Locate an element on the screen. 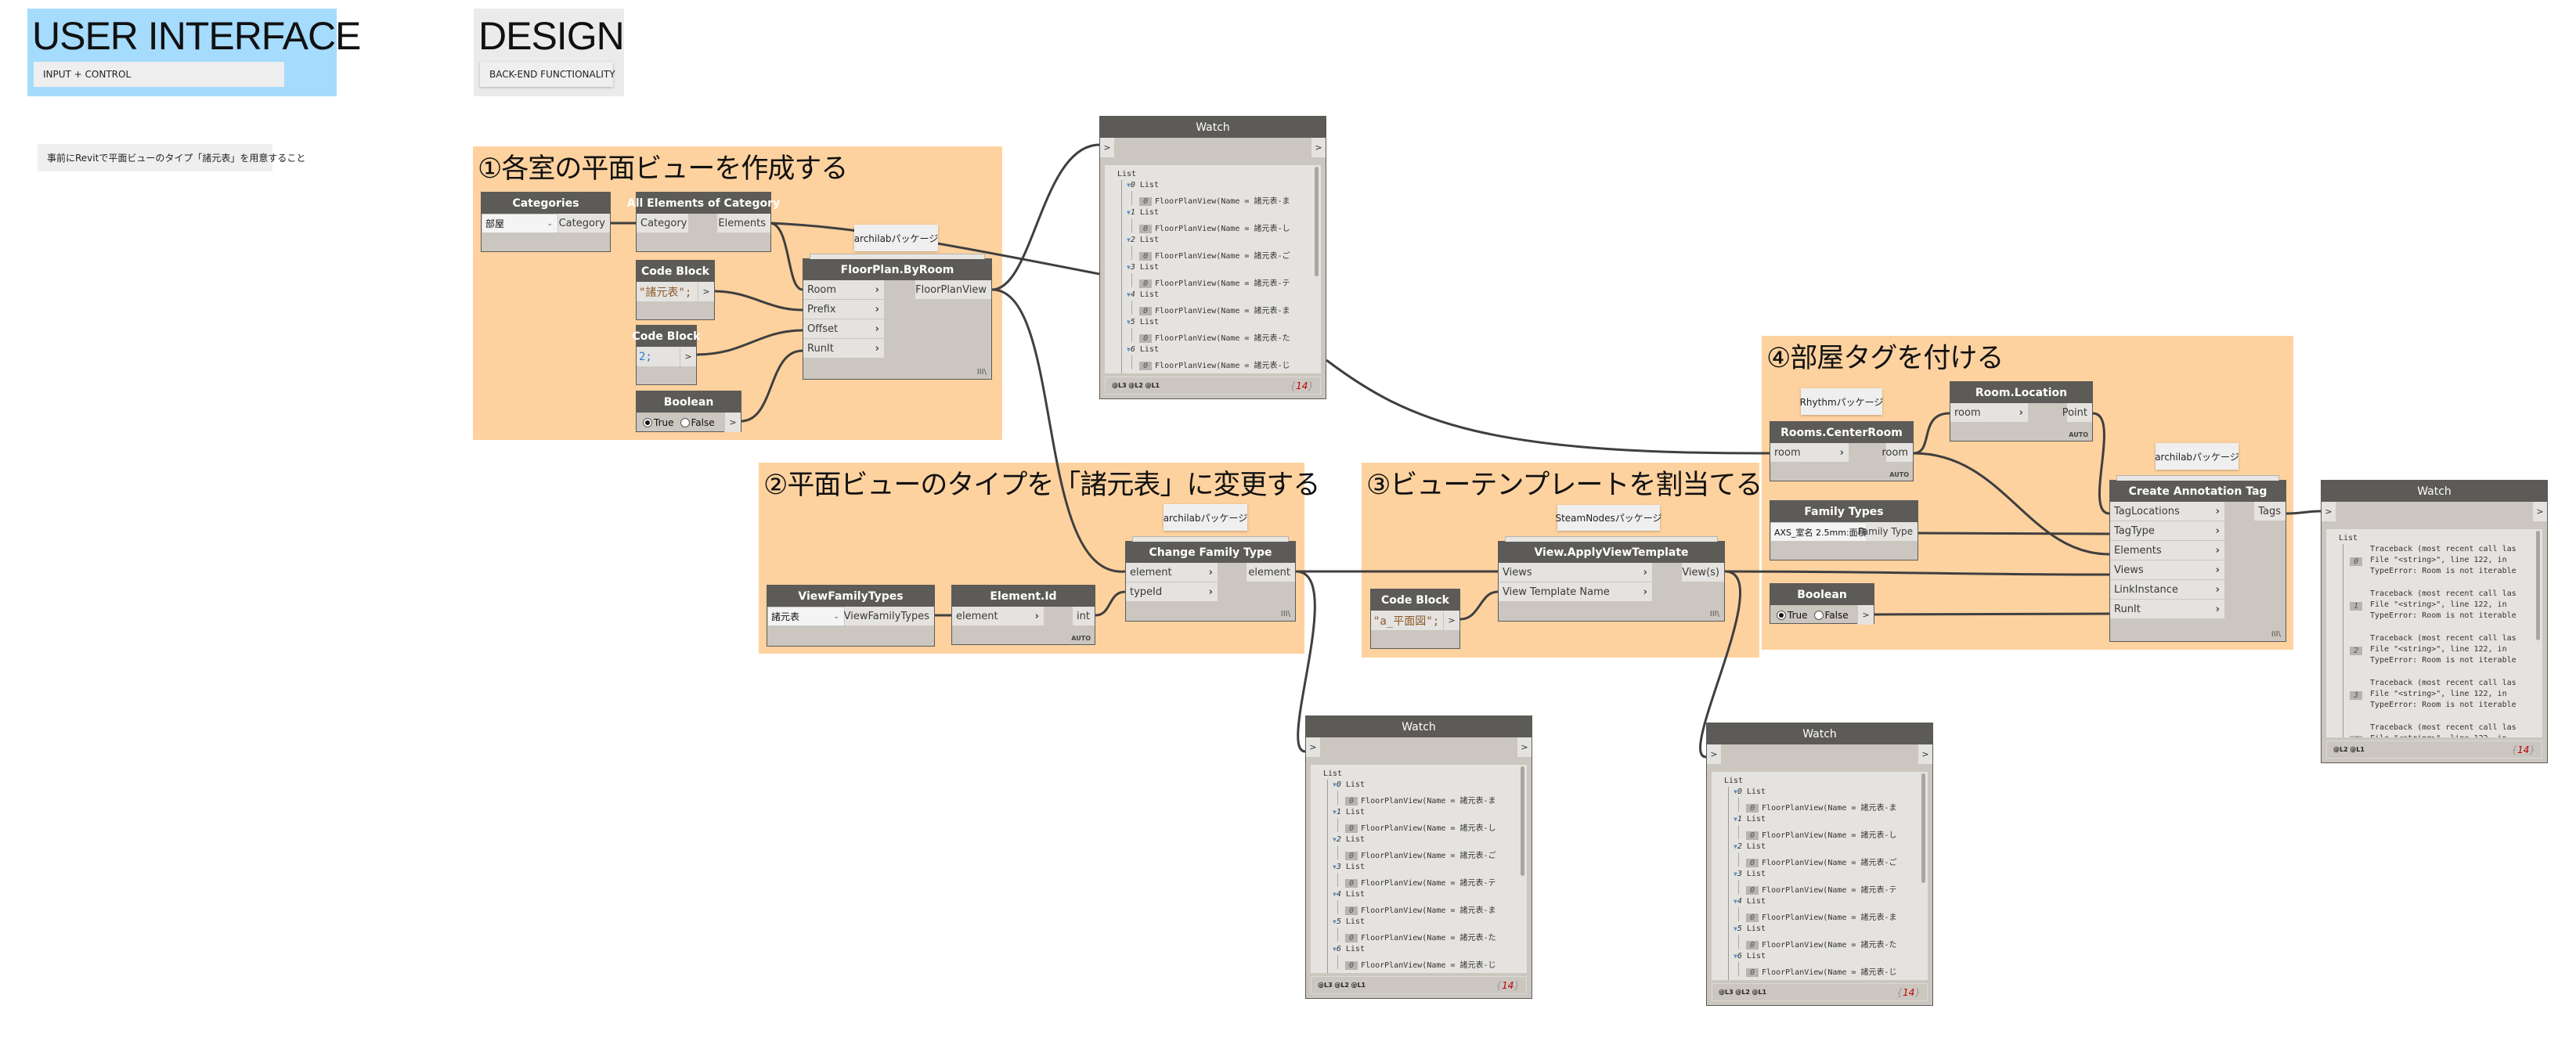 The height and width of the screenshot is (1038, 2576). node-categories: Categories 部屋 ⌄ Category is located at coordinates (546, 222).